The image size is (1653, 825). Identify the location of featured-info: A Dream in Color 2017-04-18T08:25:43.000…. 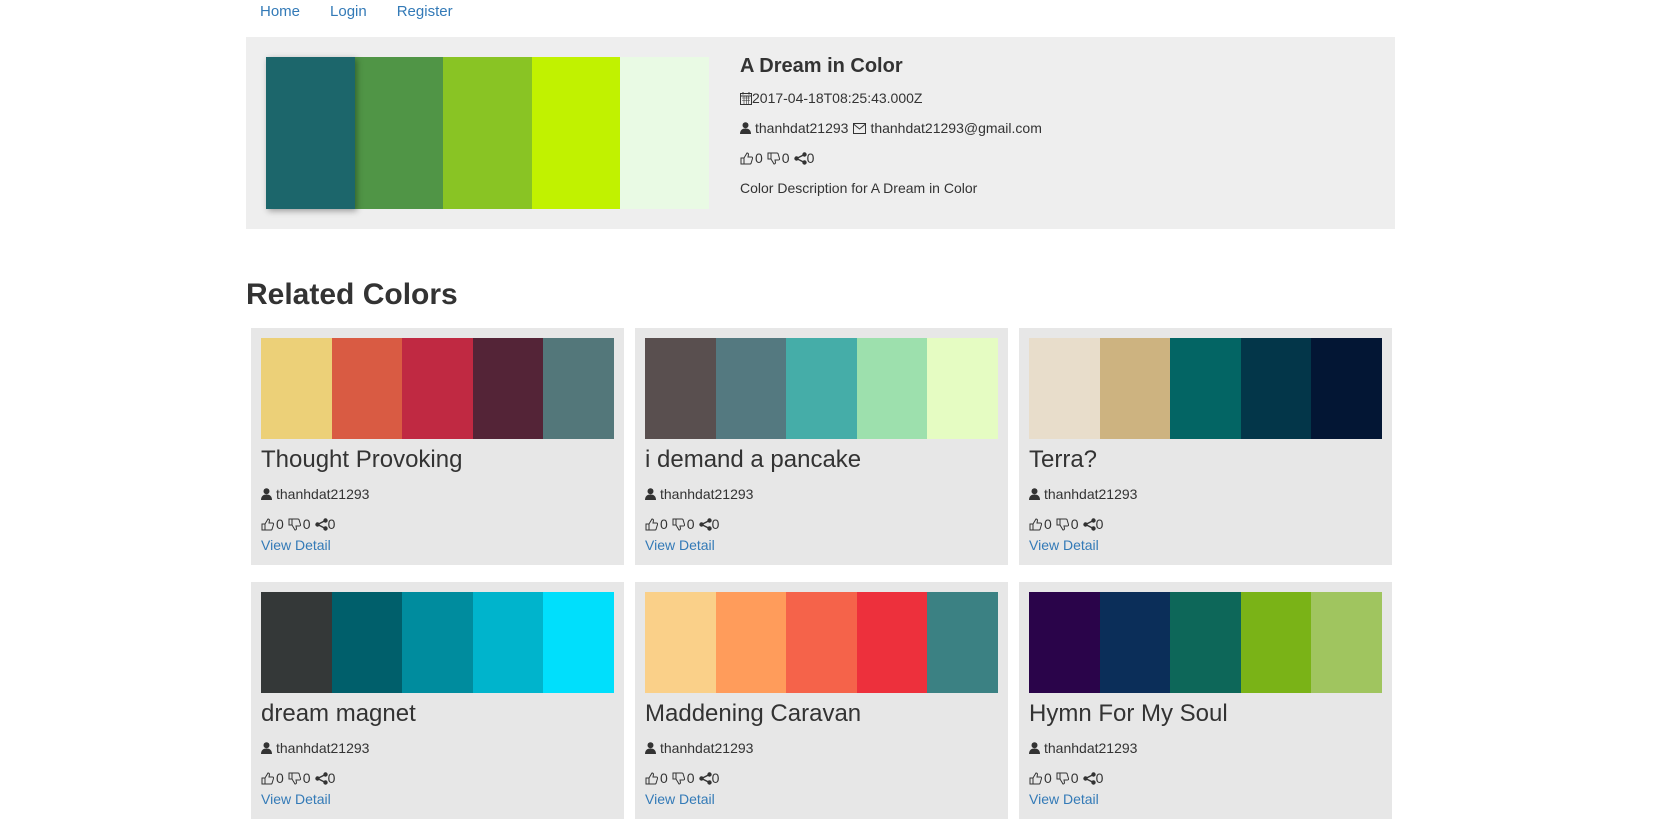
(891, 132).